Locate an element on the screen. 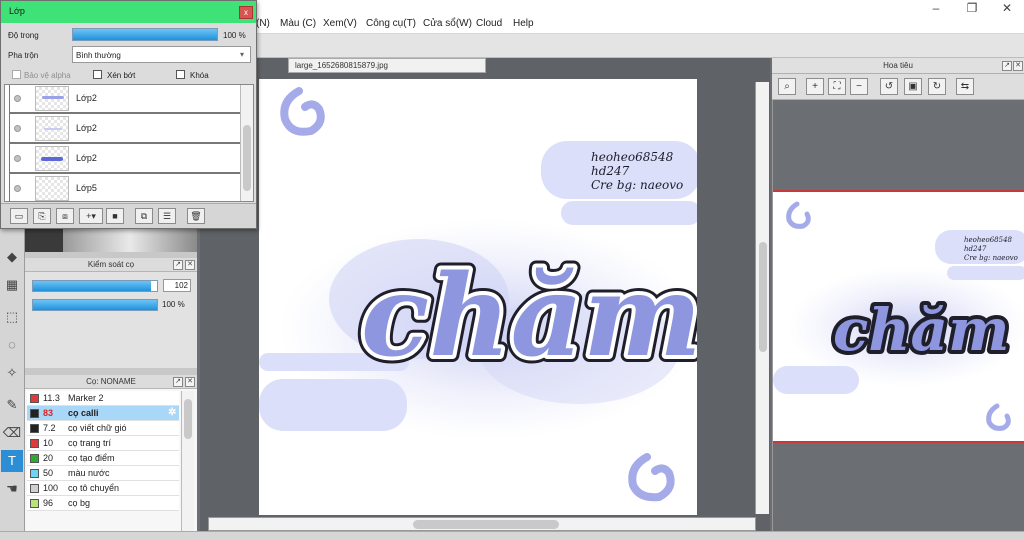 This screenshot has height=540, width=1024. brush-item: 50 màu nước is located at coordinates (103, 473).